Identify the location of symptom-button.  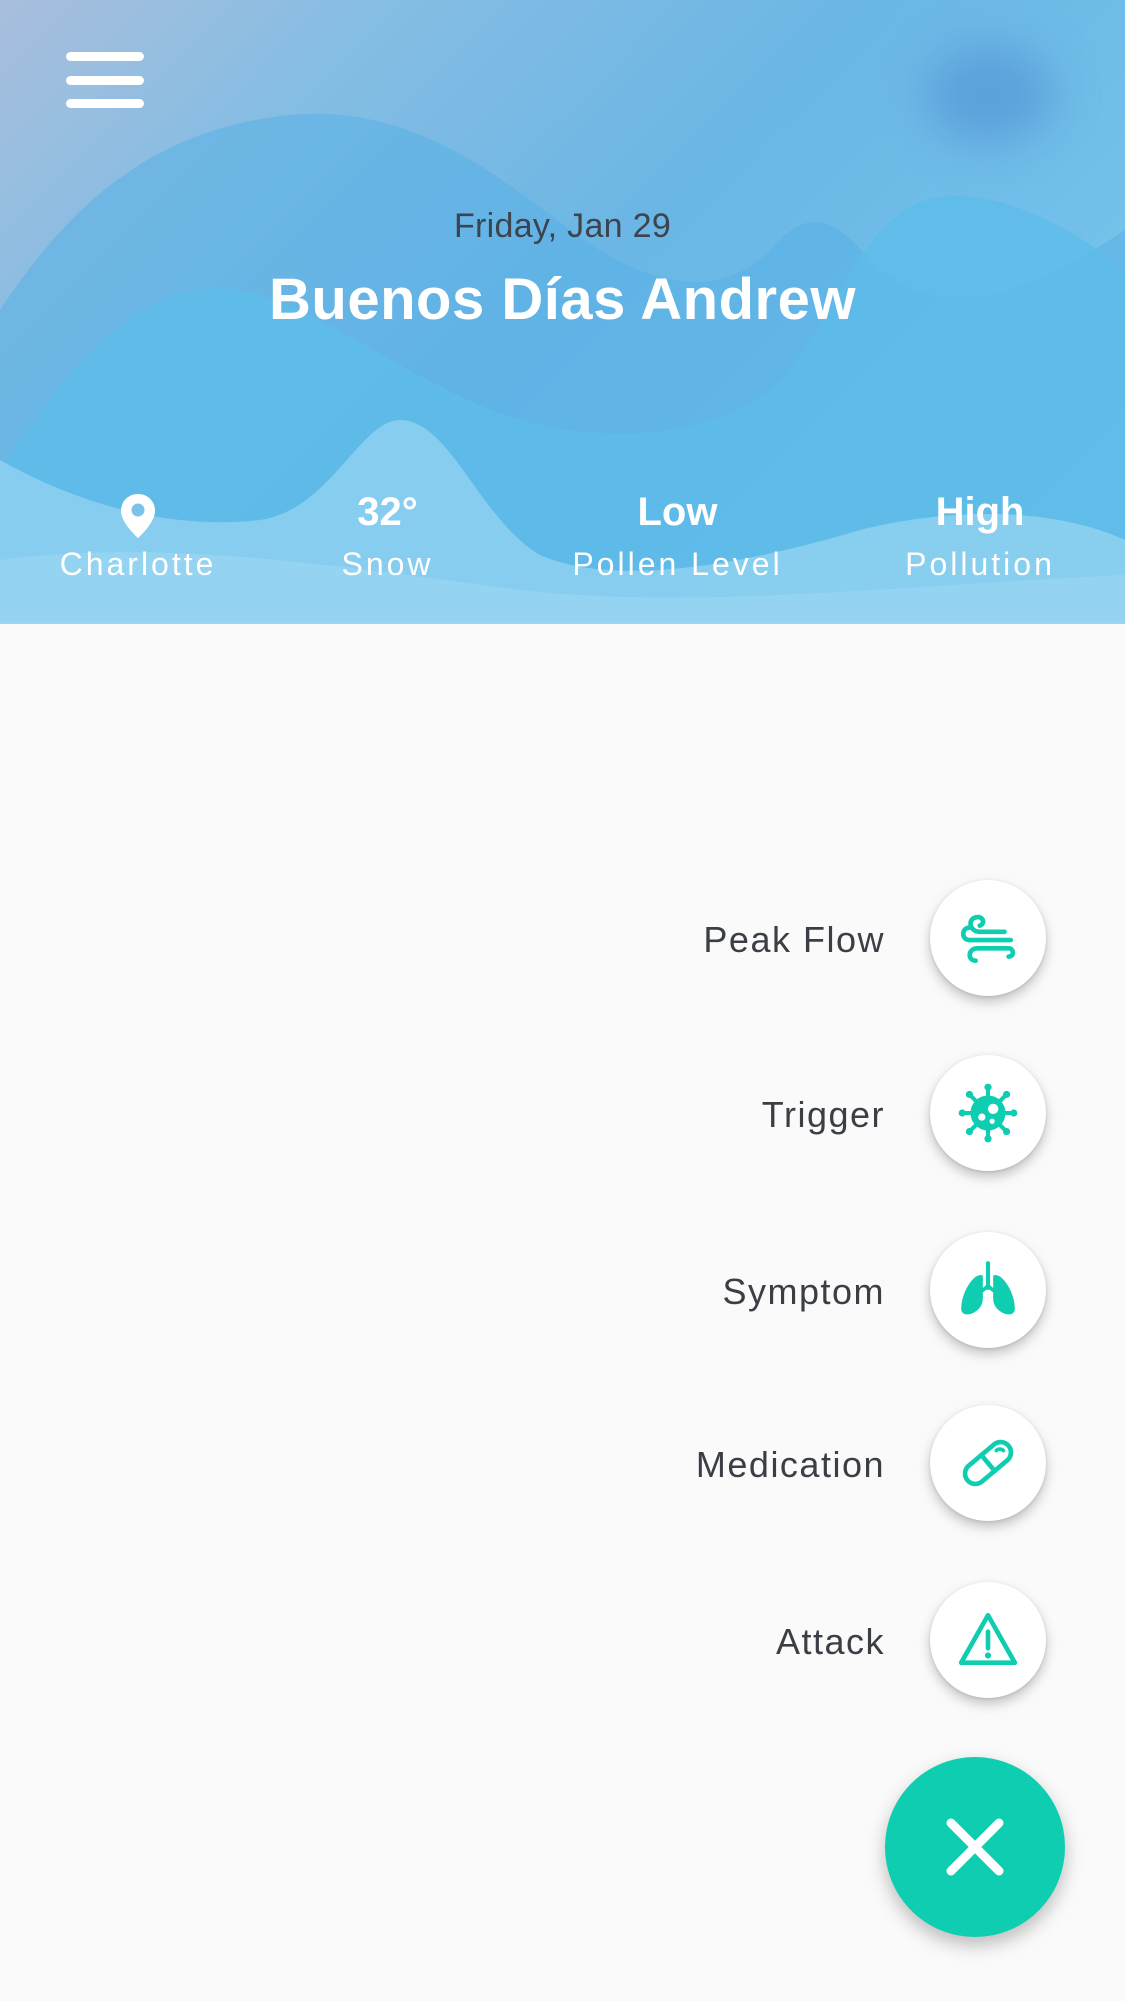
(988, 1290).